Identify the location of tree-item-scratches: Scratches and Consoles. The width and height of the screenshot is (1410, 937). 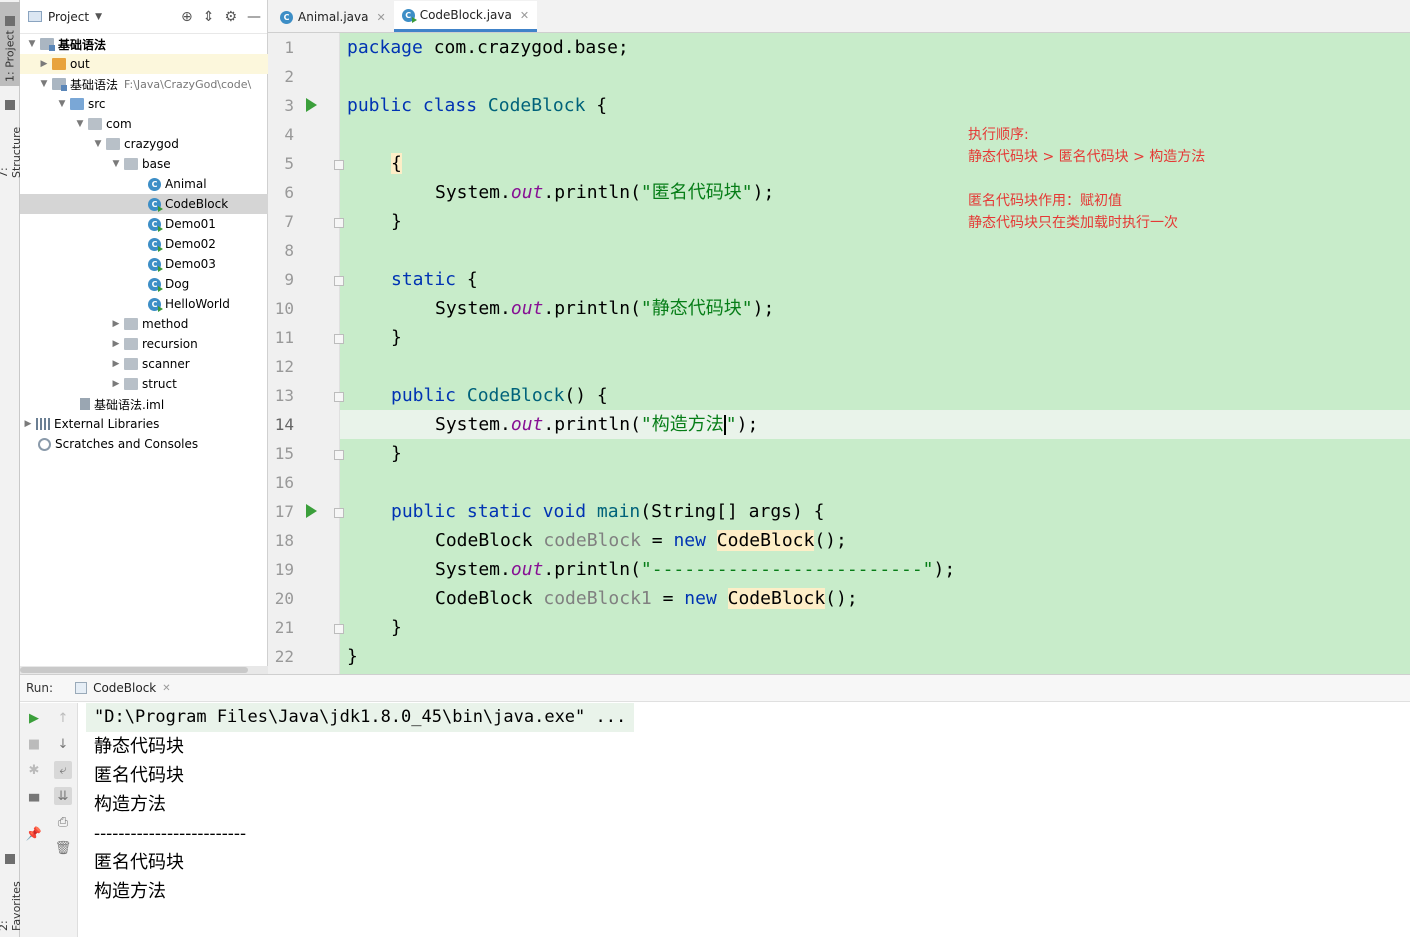
(144, 444).